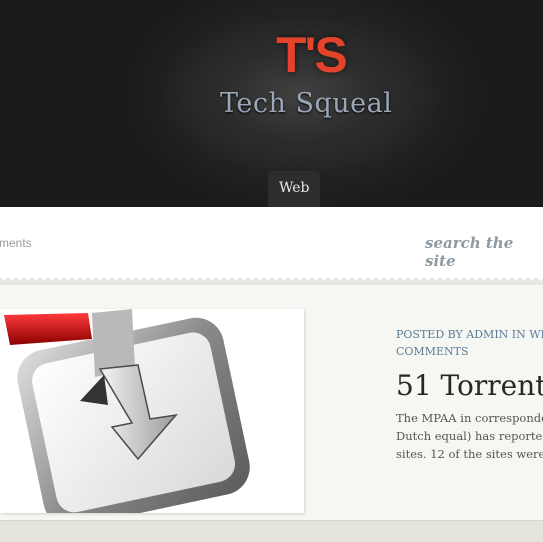  Describe the element at coordinates (469, 418) in the screenshot. I see `excerpt-line: The MPAA in corresponde` at that location.